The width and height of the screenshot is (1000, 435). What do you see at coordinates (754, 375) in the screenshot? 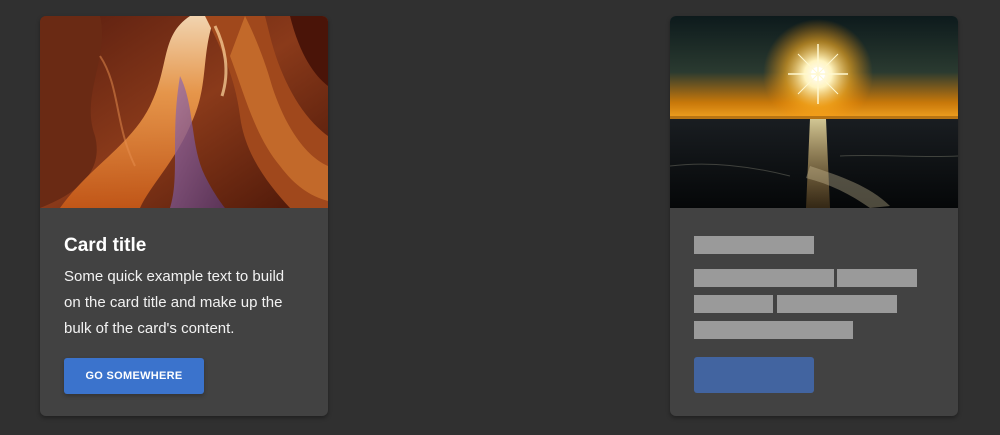
I see `placeholder-button` at bounding box center [754, 375].